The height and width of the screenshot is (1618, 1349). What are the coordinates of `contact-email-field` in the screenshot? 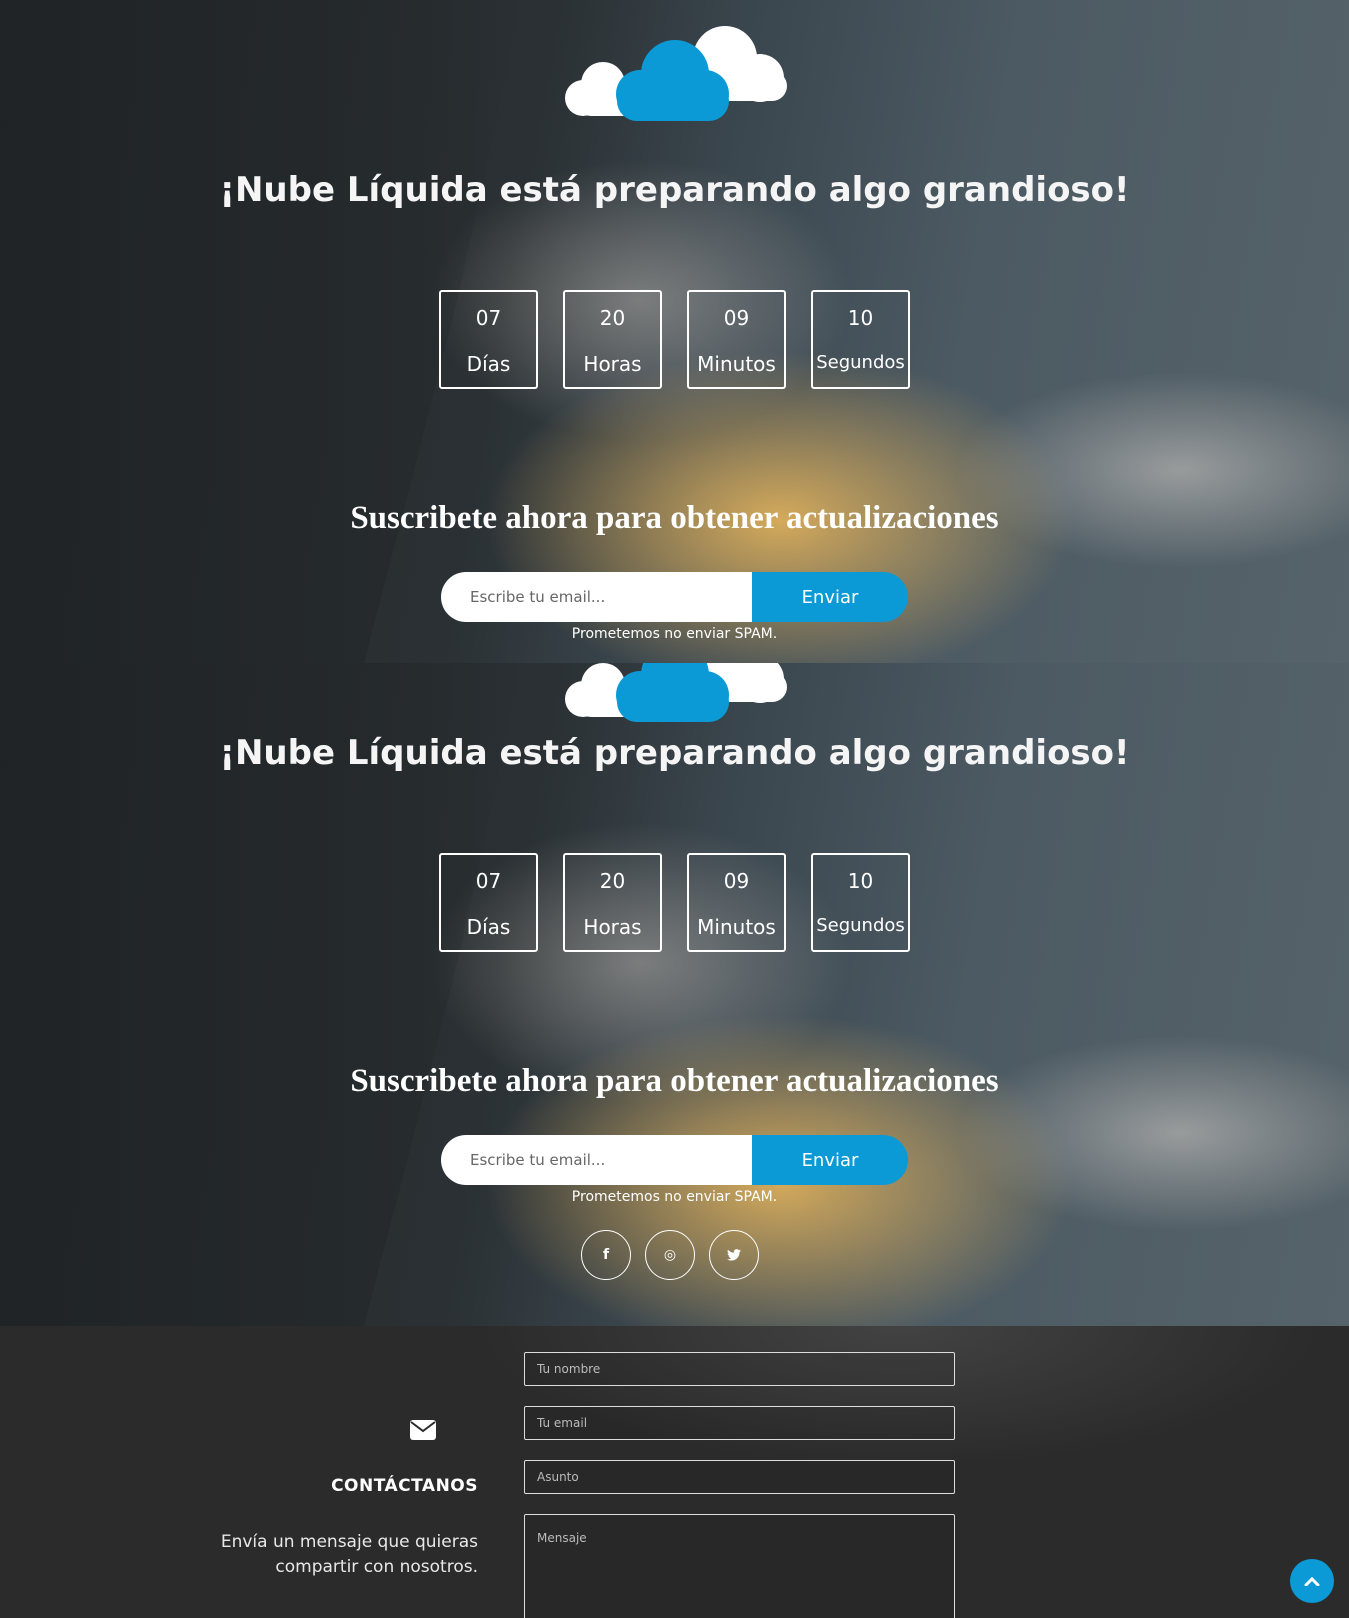 It's located at (739, 1423).